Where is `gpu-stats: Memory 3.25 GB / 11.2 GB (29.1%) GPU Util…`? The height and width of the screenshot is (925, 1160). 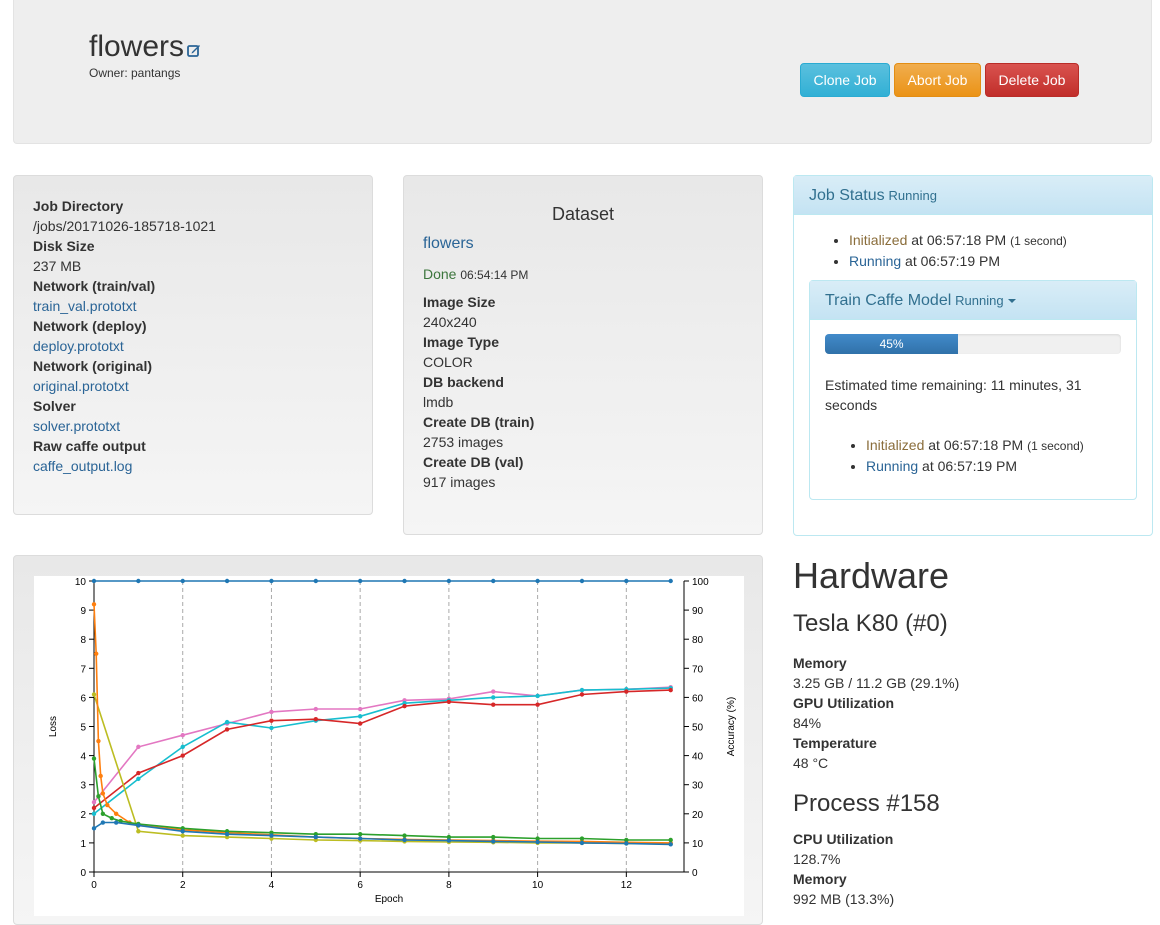
gpu-stats: Memory 3.25 GB / 11.2 GB (29.1%) GPU Util… is located at coordinates (973, 713).